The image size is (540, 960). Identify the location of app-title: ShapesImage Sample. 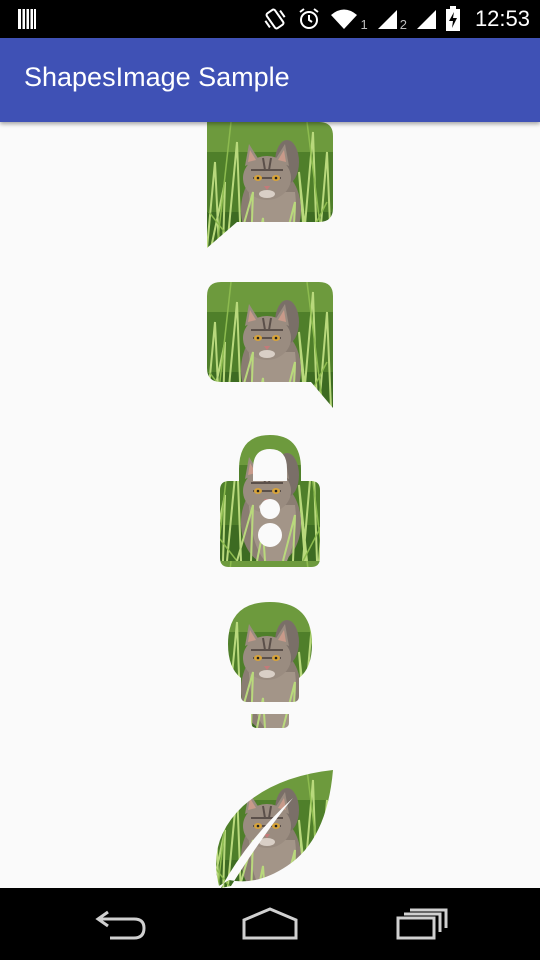
(157, 77).